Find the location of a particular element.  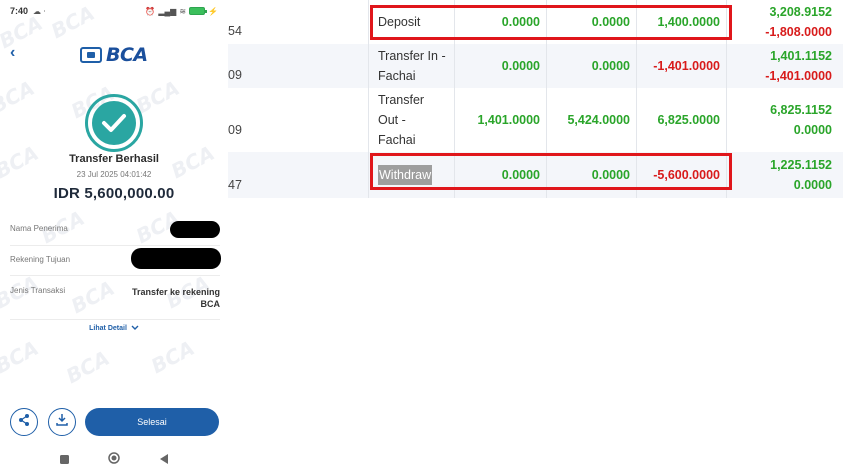

status-icons: ⏰ ▂▄▆ ≋ ⚡ is located at coordinates (181, 11).